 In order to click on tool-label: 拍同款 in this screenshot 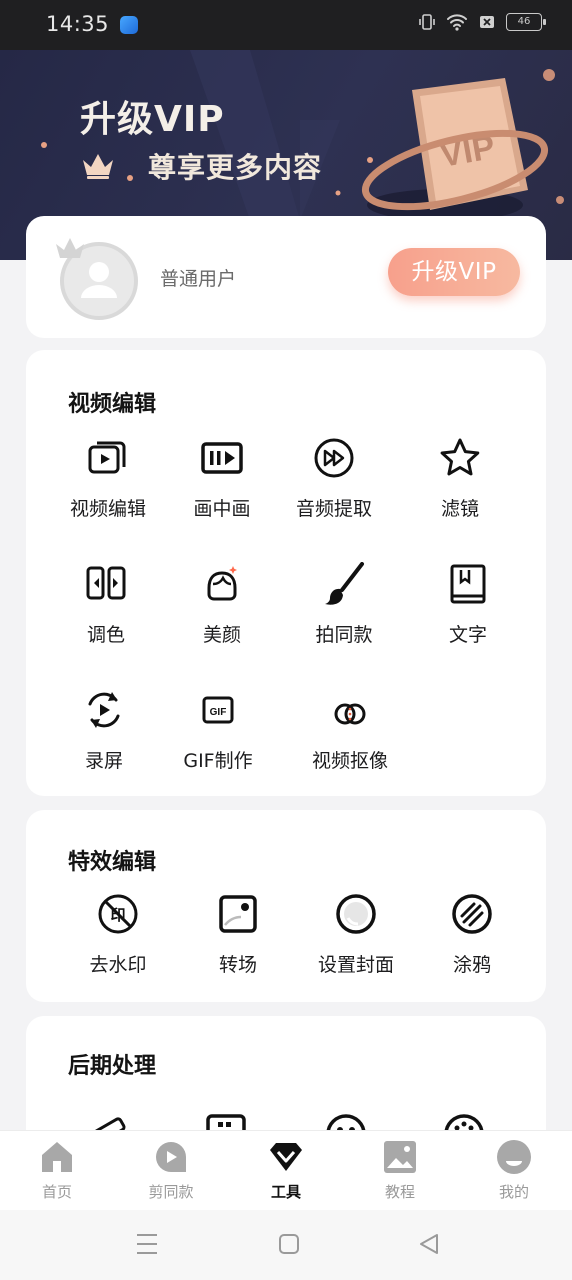, I will do `click(344, 635)`.